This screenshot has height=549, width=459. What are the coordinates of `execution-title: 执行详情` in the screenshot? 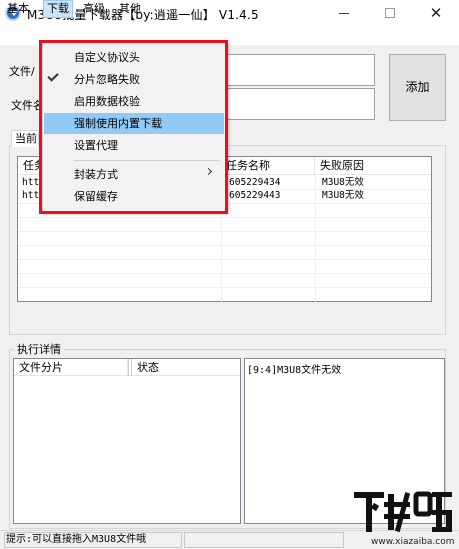 It's located at (39, 349).